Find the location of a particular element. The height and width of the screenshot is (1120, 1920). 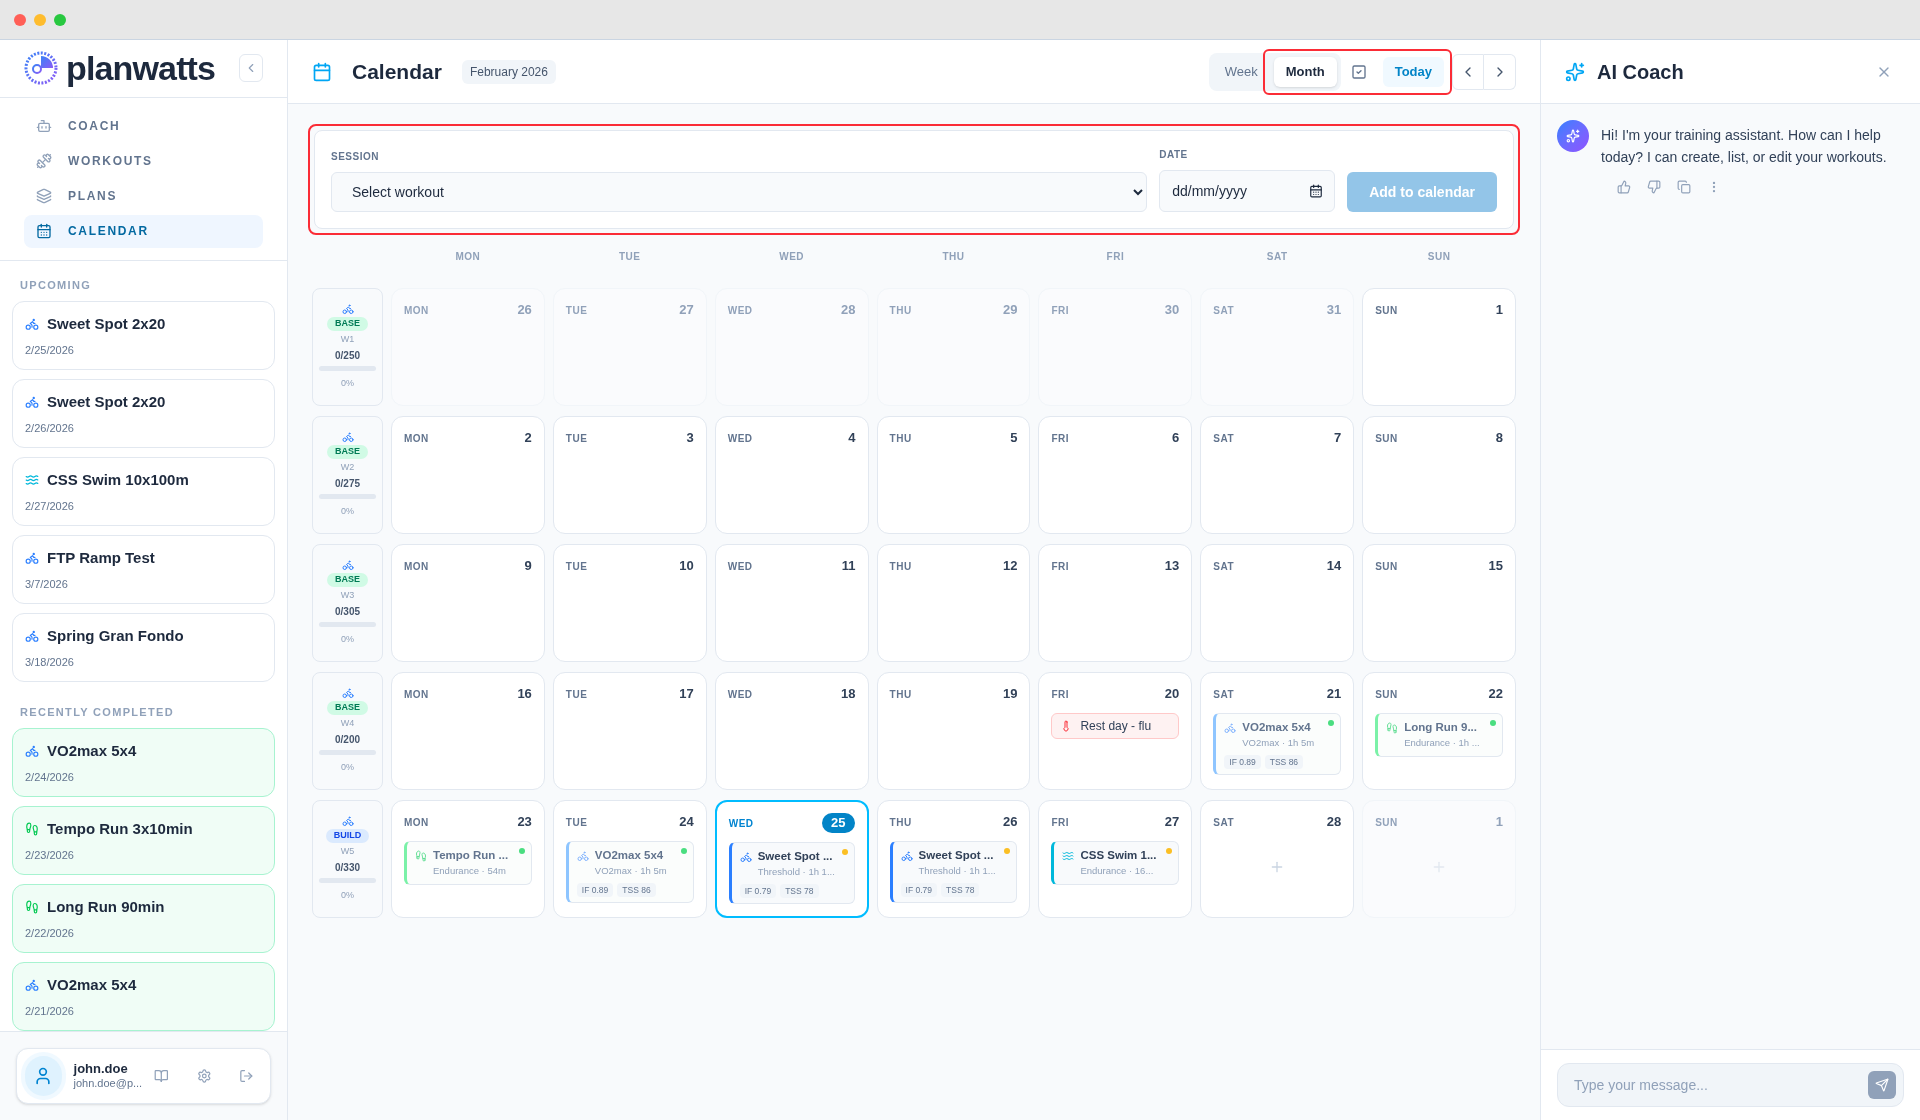

nav-item: COACH is located at coordinates (143, 126).